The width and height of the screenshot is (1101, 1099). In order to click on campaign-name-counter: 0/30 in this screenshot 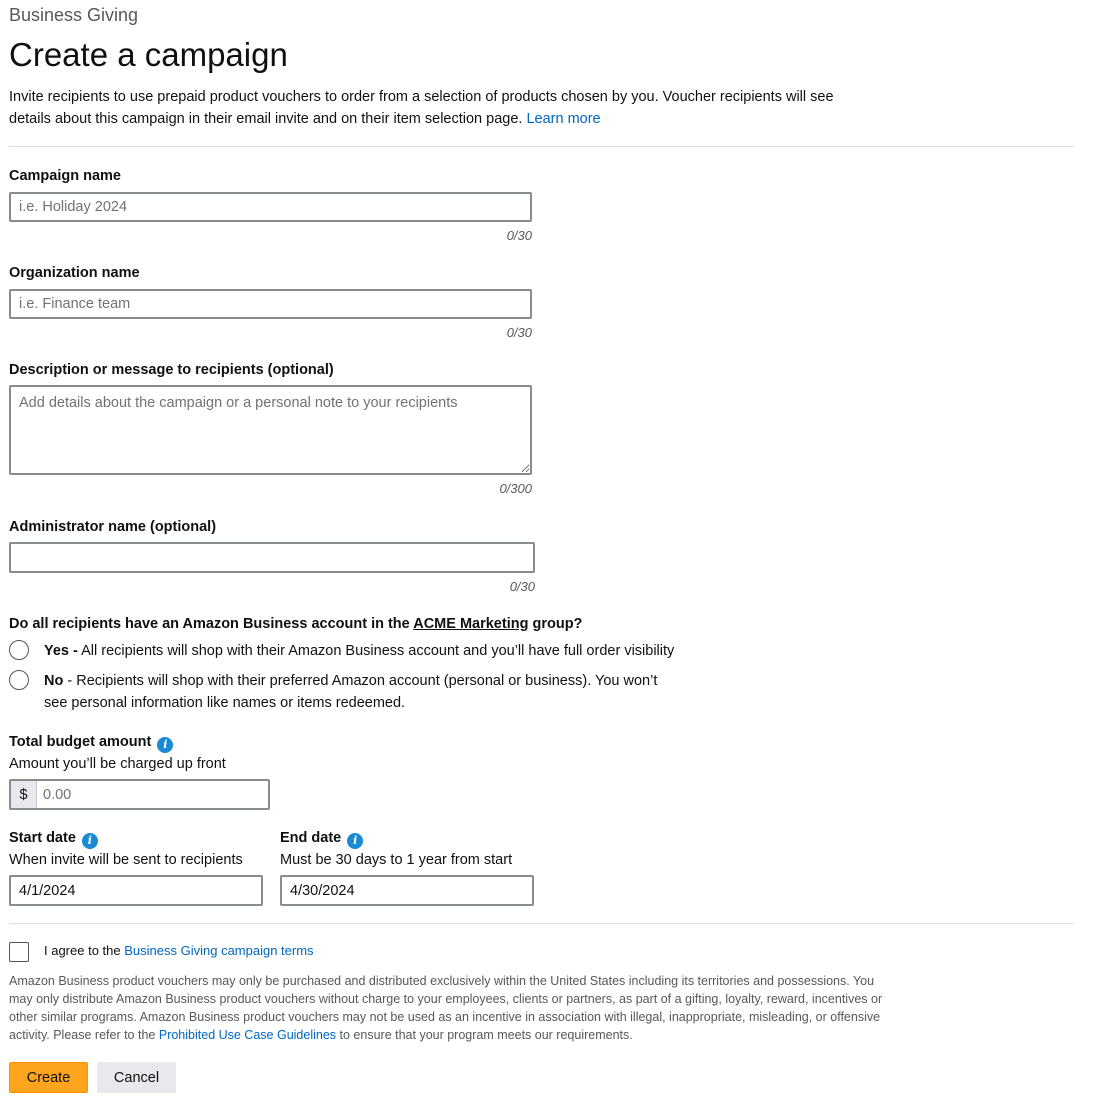, I will do `click(519, 235)`.